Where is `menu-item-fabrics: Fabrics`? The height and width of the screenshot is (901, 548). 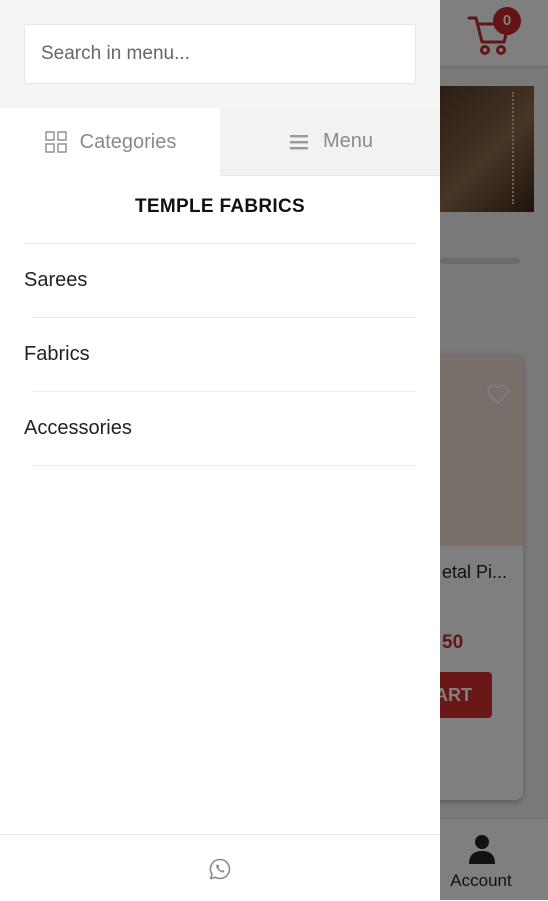
menu-item-fabrics: Fabrics is located at coordinates (220, 354).